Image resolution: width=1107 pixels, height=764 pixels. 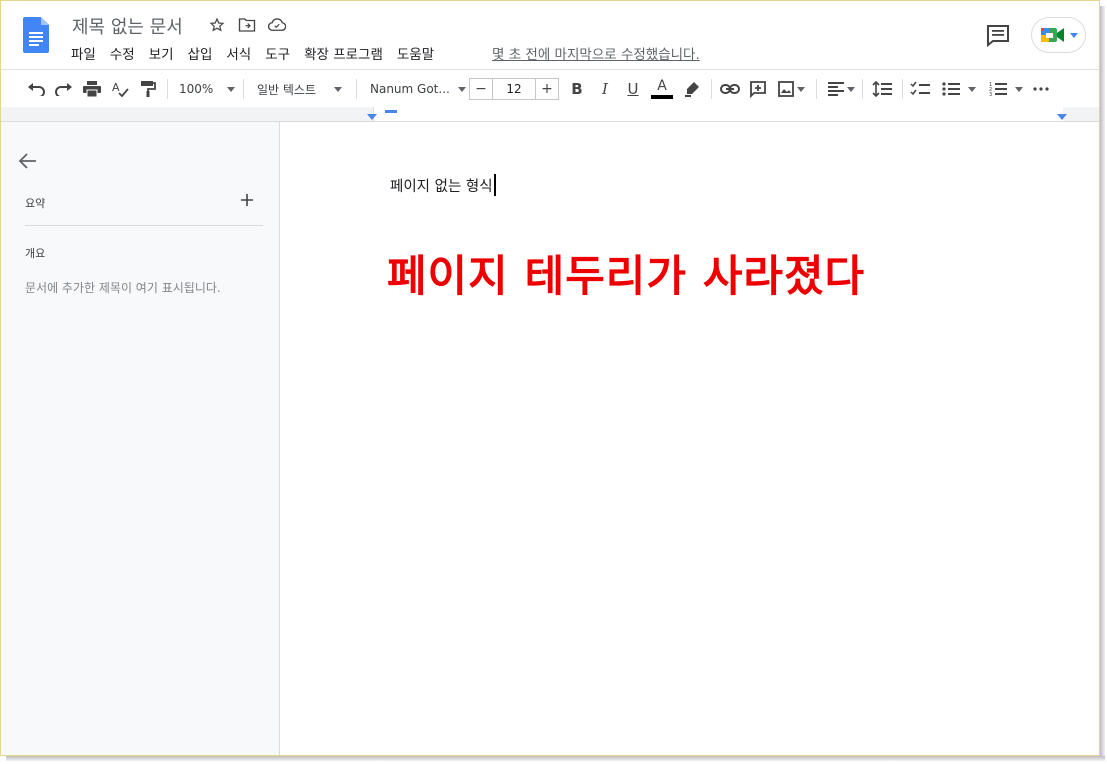 I want to click on font-size-control: − 12 +, so click(x=514, y=89).